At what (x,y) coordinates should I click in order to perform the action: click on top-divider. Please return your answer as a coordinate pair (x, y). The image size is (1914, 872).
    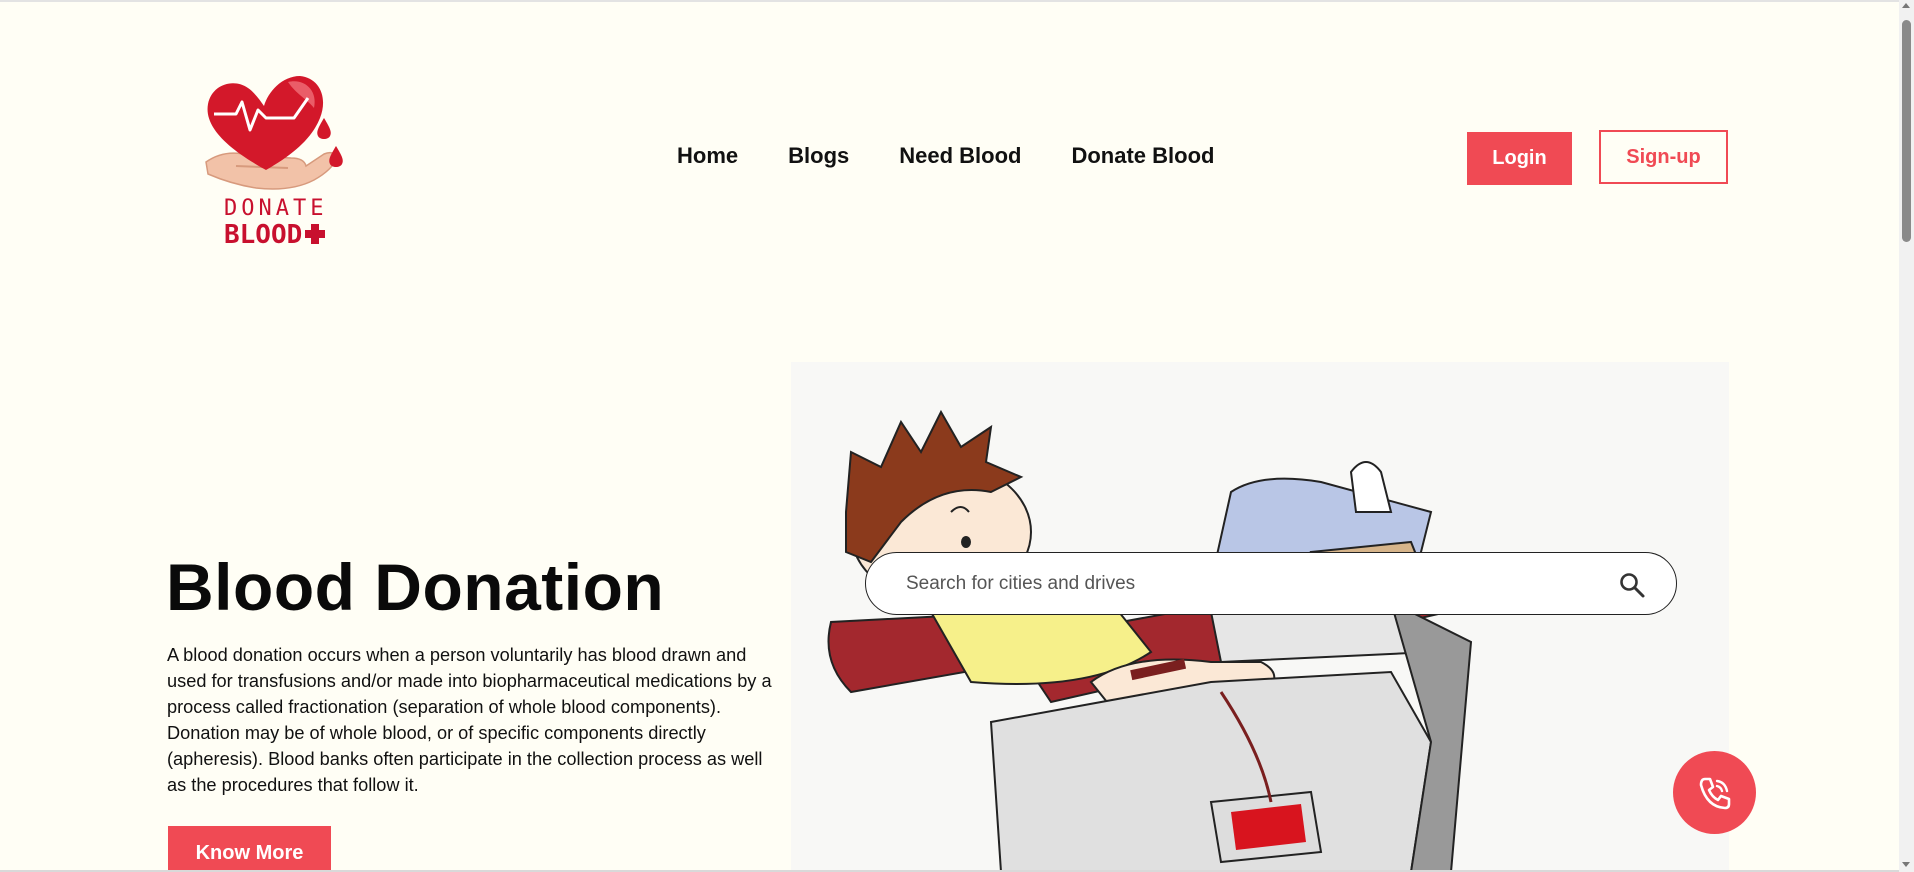
    Looking at the image, I should click on (957, 1).